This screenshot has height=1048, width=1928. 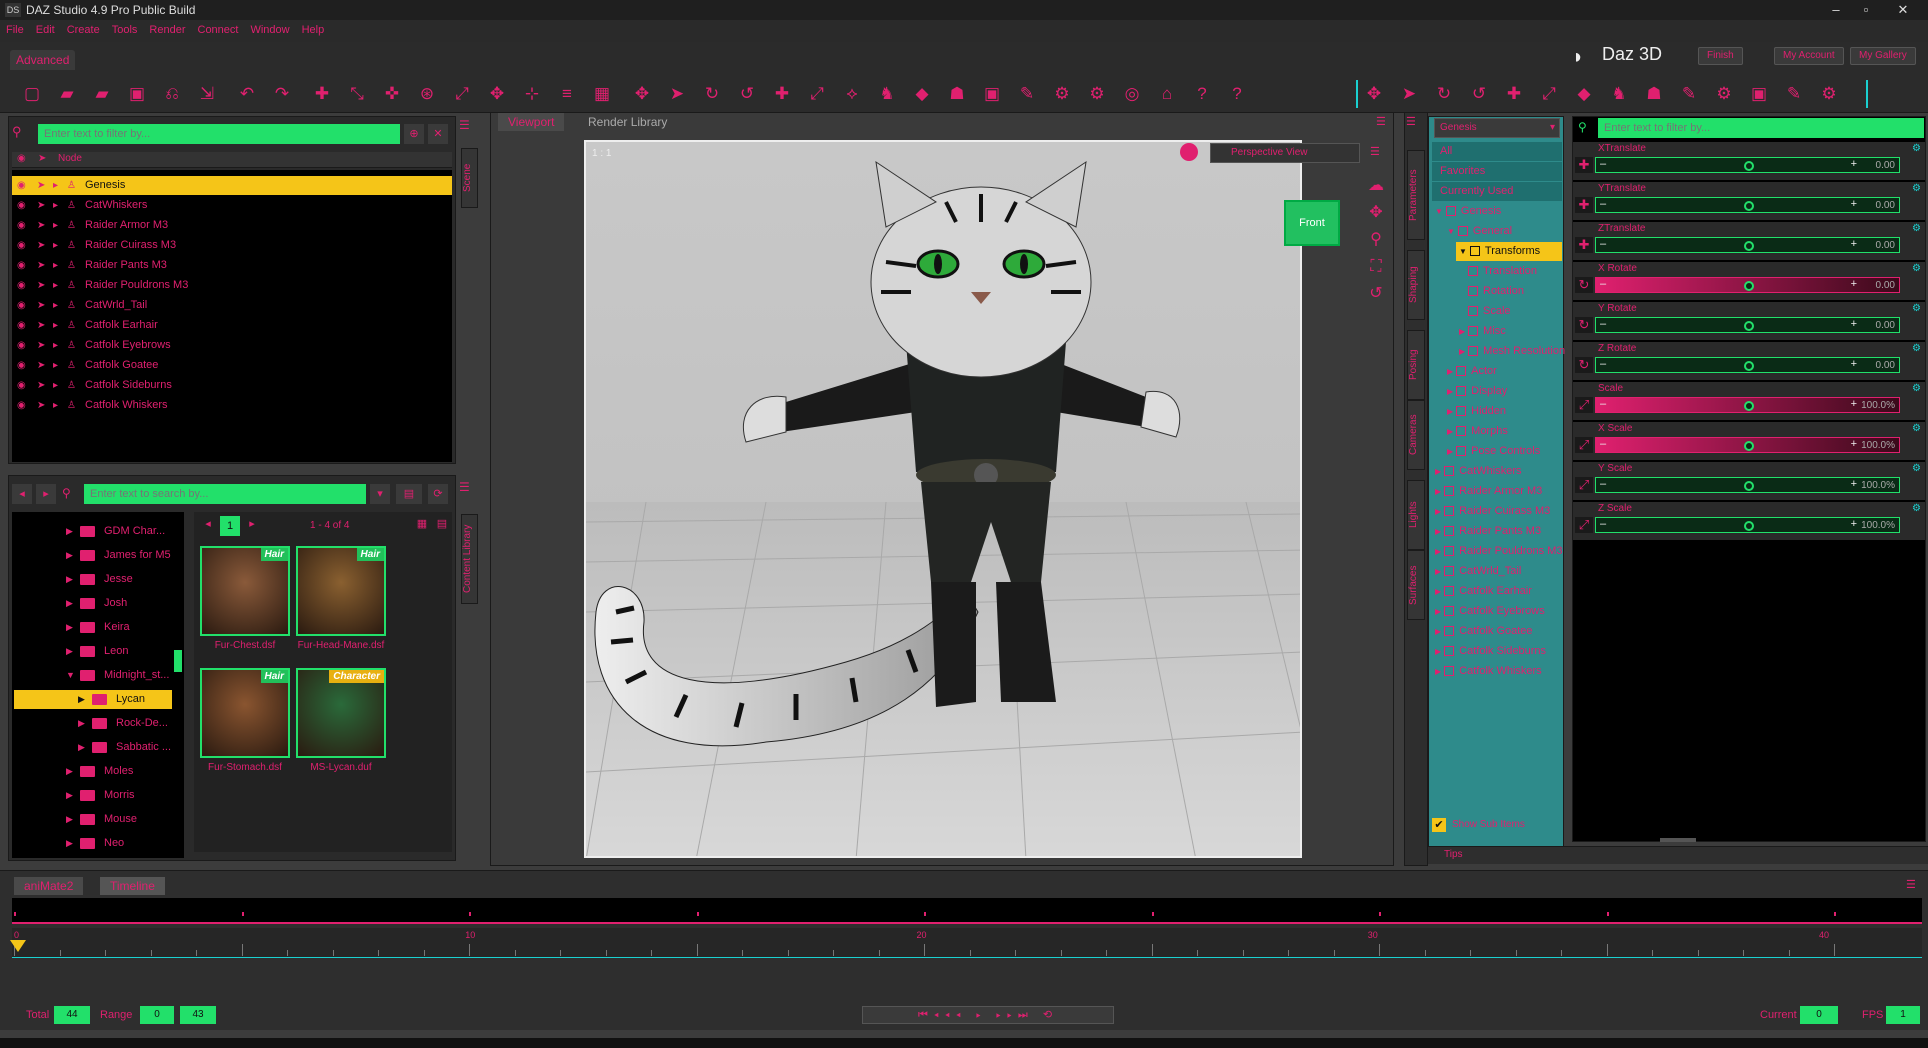 What do you see at coordinates (1497, 171) in the screenshot?
I see `params-tree-item: Favorites` at bounding box center [1497, 171].